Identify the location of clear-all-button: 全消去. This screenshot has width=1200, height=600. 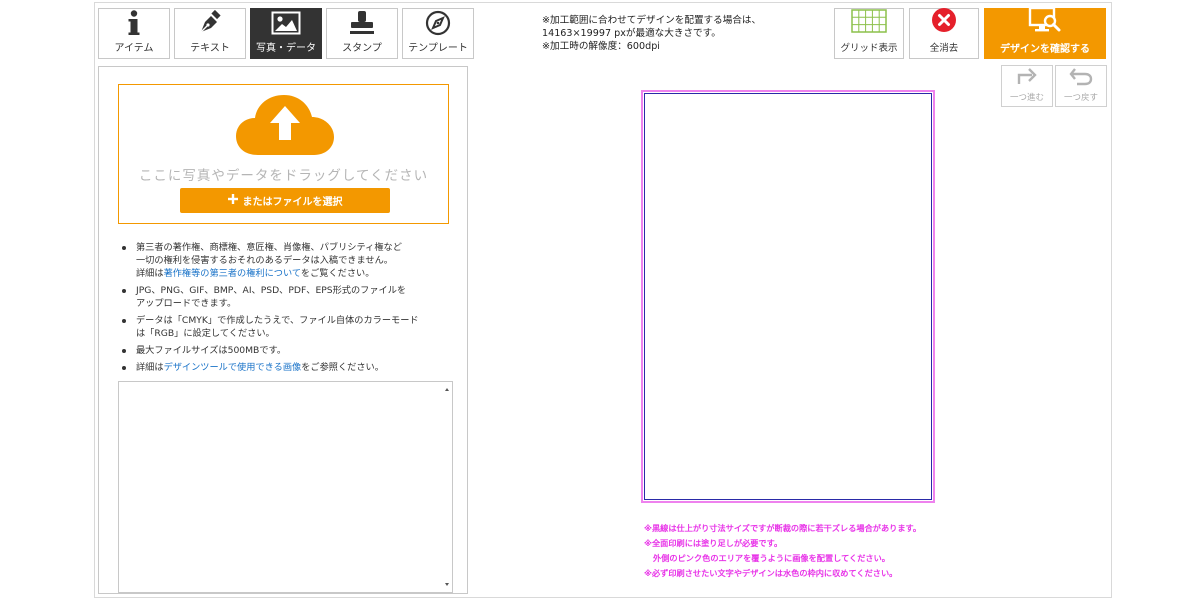
(944, 33).